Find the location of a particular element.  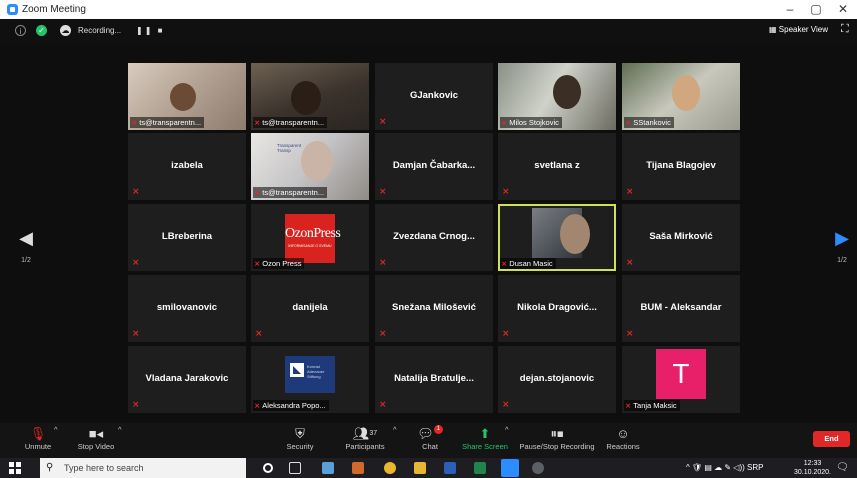

participant-tile: T ⨯ Tanja Maksic is located at coordinates (681, 379).